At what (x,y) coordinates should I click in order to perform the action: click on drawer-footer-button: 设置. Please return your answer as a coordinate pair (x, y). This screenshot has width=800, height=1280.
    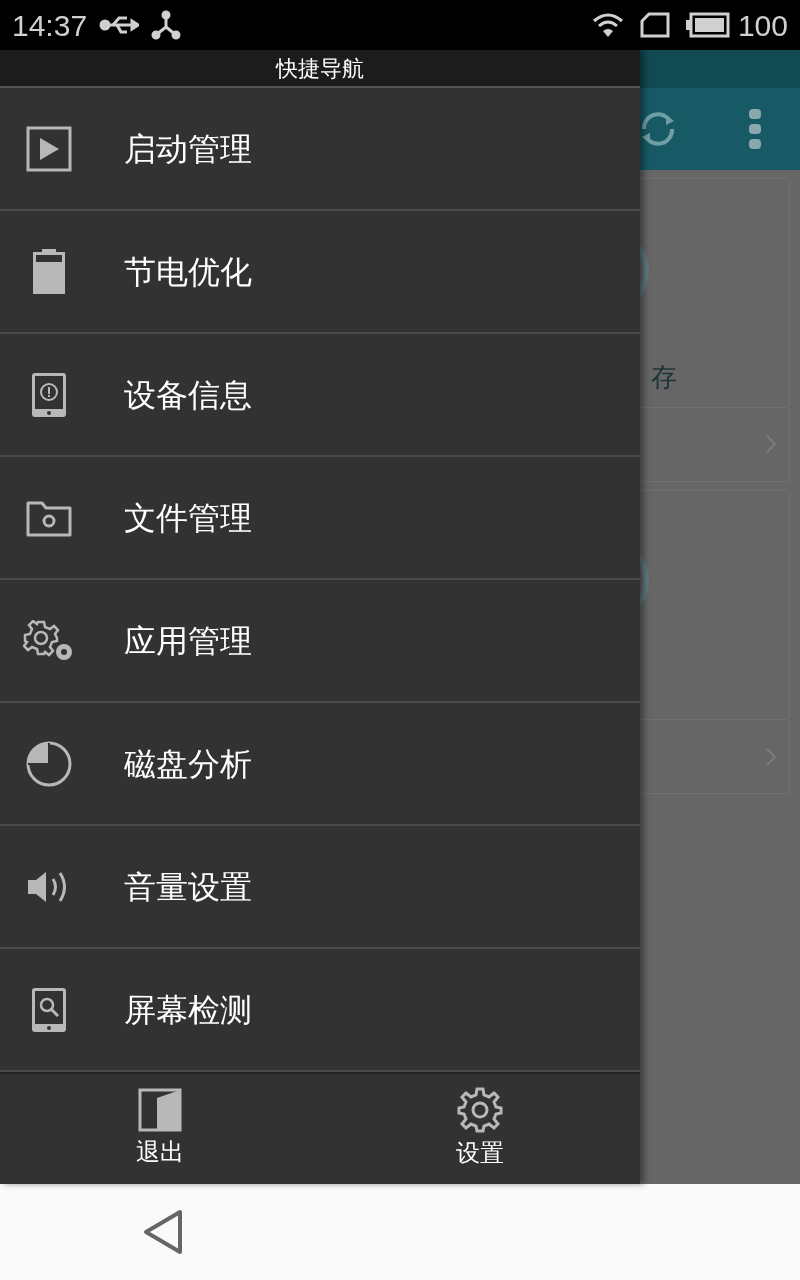
    Looking at the image, I should click on (480, 1129).